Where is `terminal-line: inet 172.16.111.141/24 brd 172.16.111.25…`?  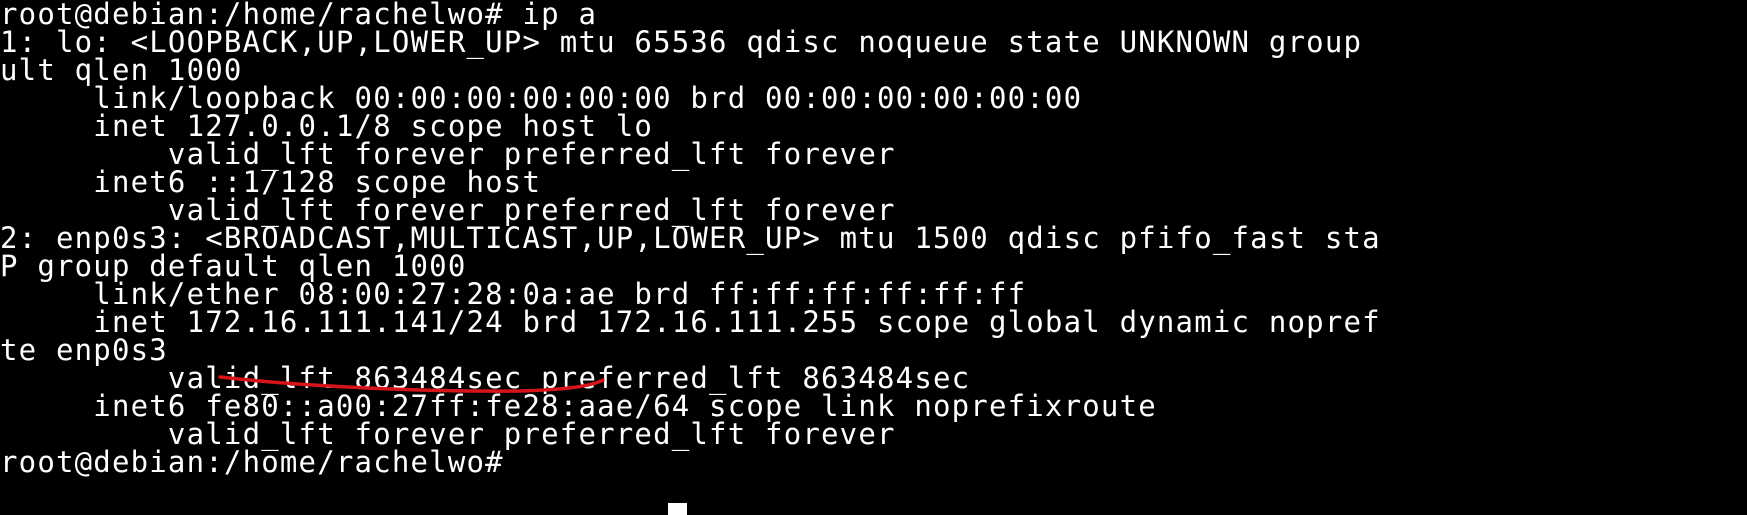
terminal-line: inet 172.16.111.141/24 brd 172.16.111.25… is located at coordinates (690, 322).